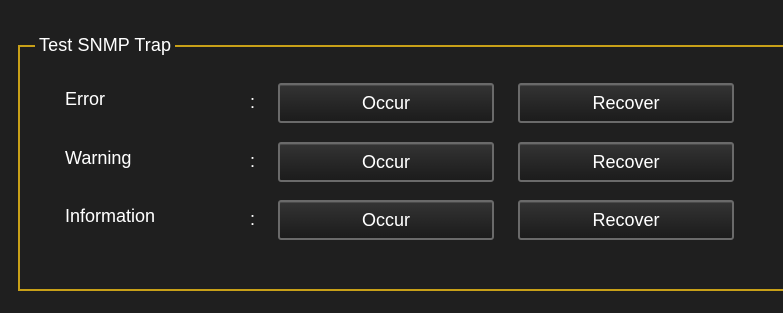 The height and width of the screenshot is (313, 783). Describe the element at coordinates (105, 45) in the screenshot. I see `group-title: Test SNMP Trap` at that location.